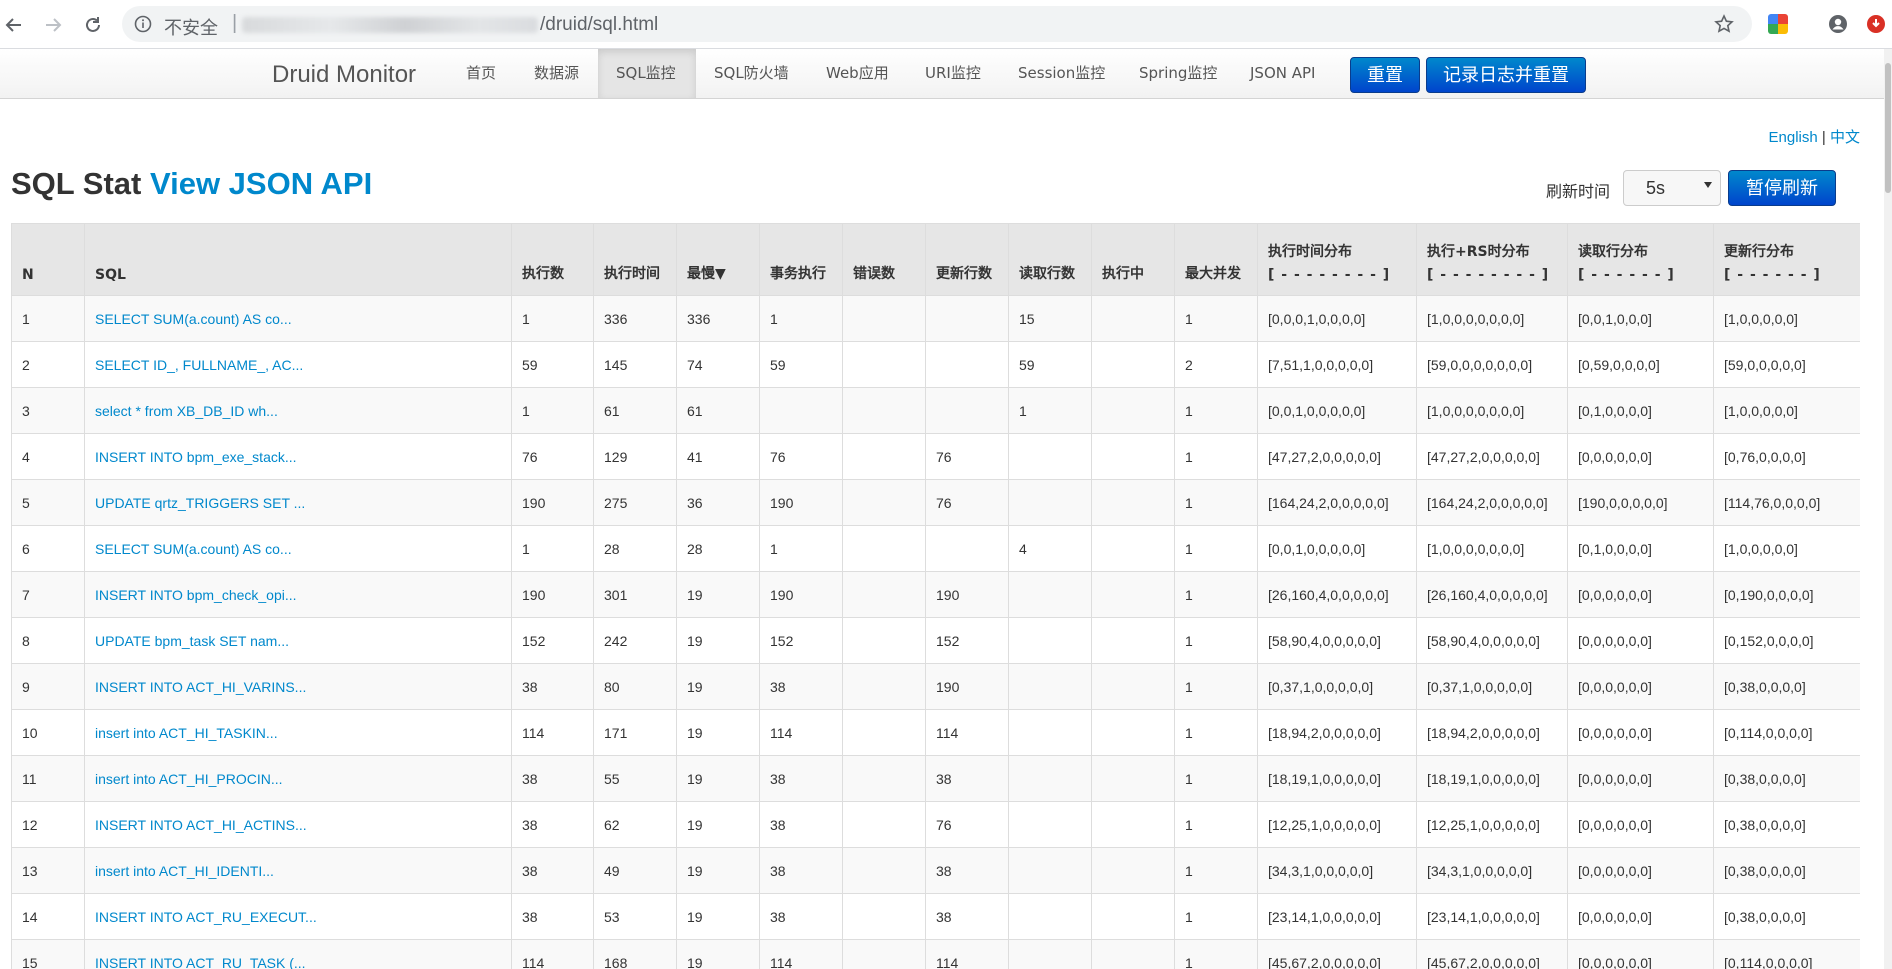  What do you see at coordinates (48, 732) in the screenshot?
I see `cell-n: 10` at bounding box center [48, 732].